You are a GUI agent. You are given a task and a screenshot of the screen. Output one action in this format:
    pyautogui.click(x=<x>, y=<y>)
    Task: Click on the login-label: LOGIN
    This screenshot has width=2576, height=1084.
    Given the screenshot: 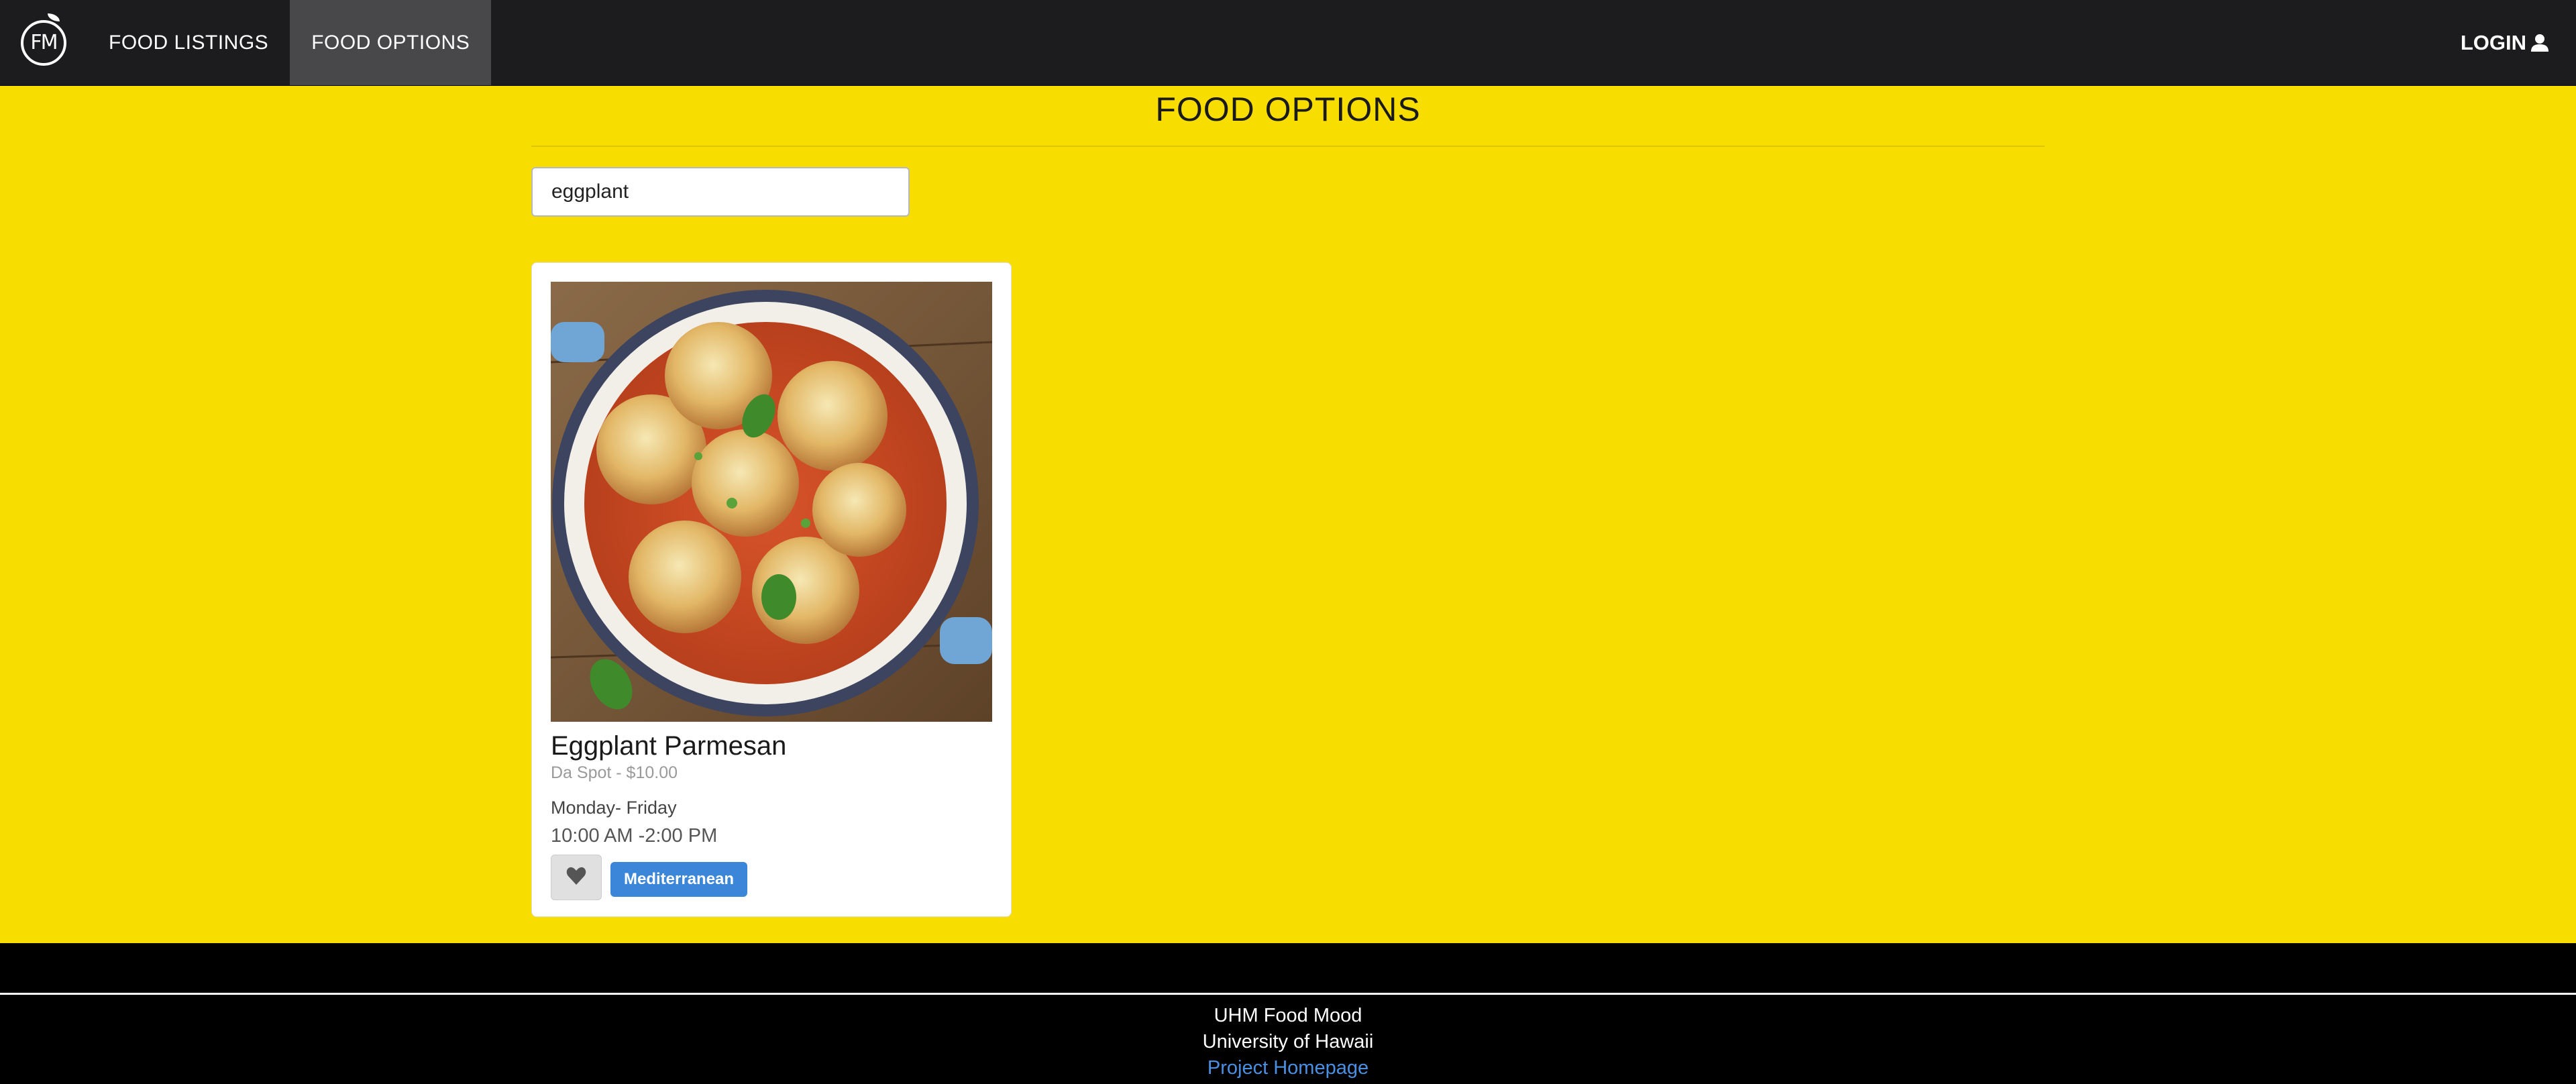 What is the action you would take?
    pyautogui.click(x=2493, y=42)
    